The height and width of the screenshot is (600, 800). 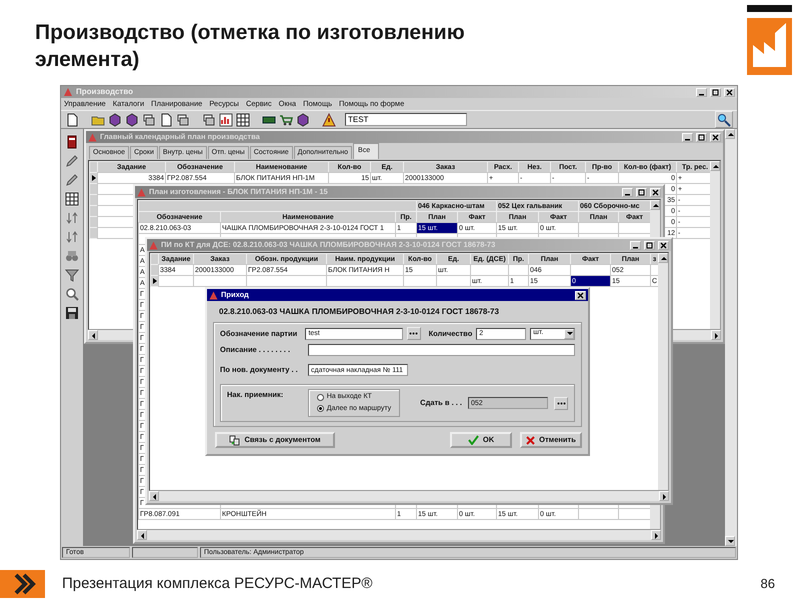 I want to click on cross-icon, so click(x=531, y=440).